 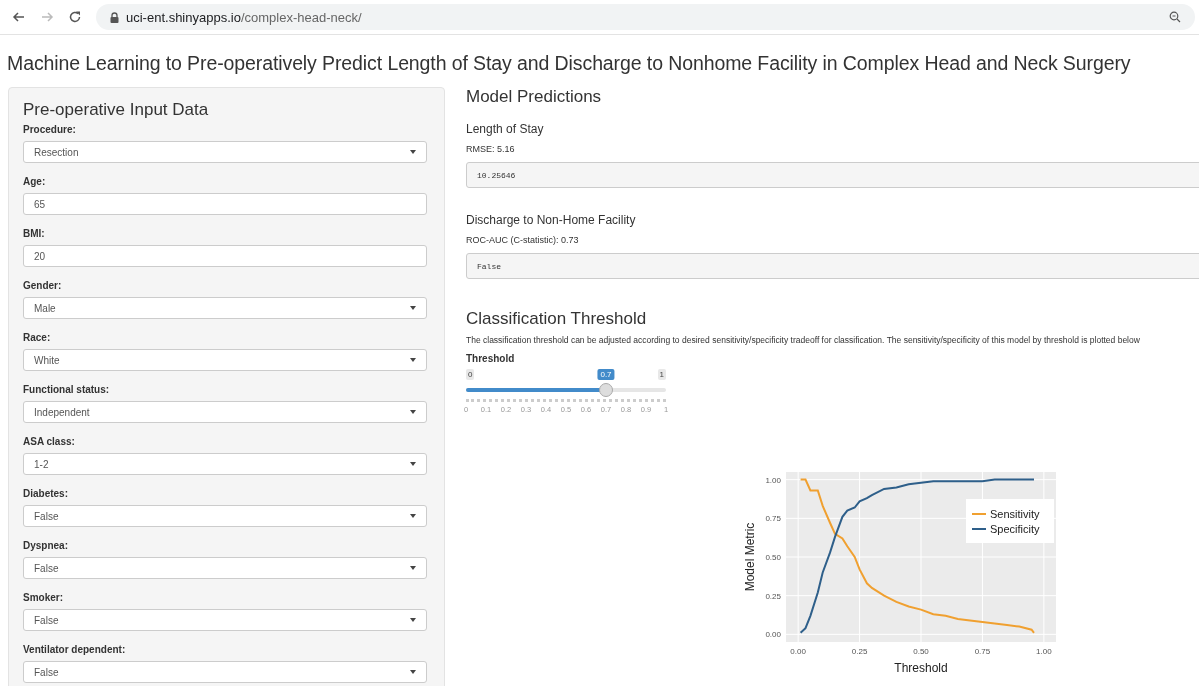 I want to click on field-label: ASA class:, so click(x=49, y=442).